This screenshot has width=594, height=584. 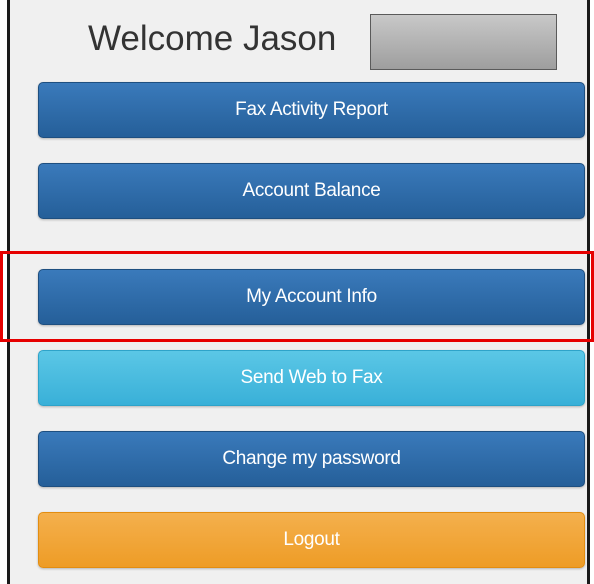 I want to click on send-web-to-fax-button: Send Web to Fax, so click(x=311, y=378).